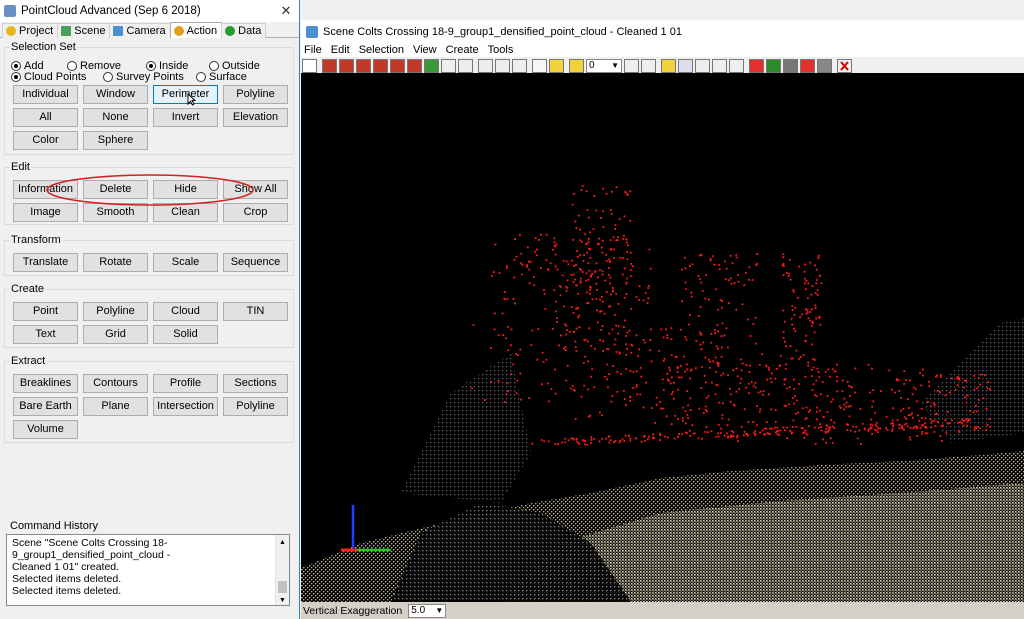 Image resolution: width=1024 pixels, height=619 pixels. What do you see at coordinates (255, 94) in the screenshot?
I see `polyline-select-button: Polyline` at bounding box center [255, 94].